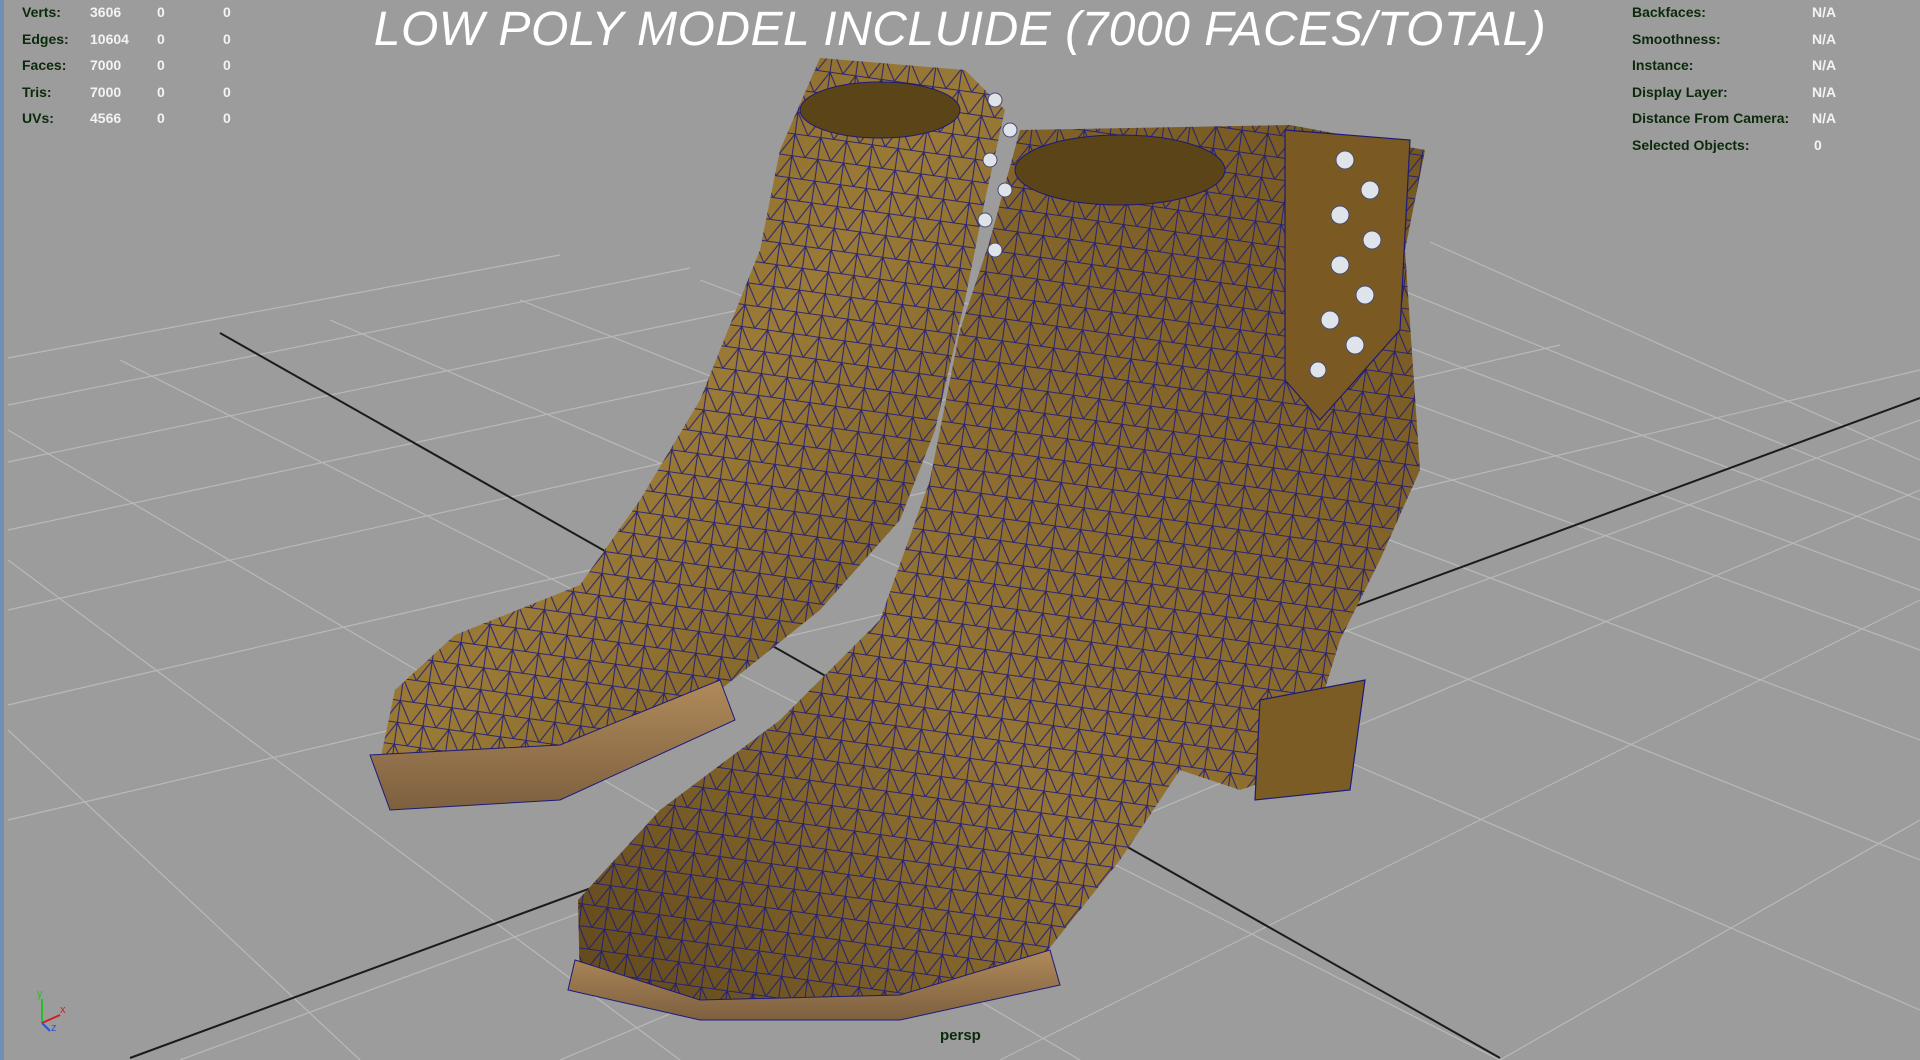 Image resolution: width=1920 pixels, height=1060 pixels. I want to click on stat-uvs-total: 4566, so click(106, 118).